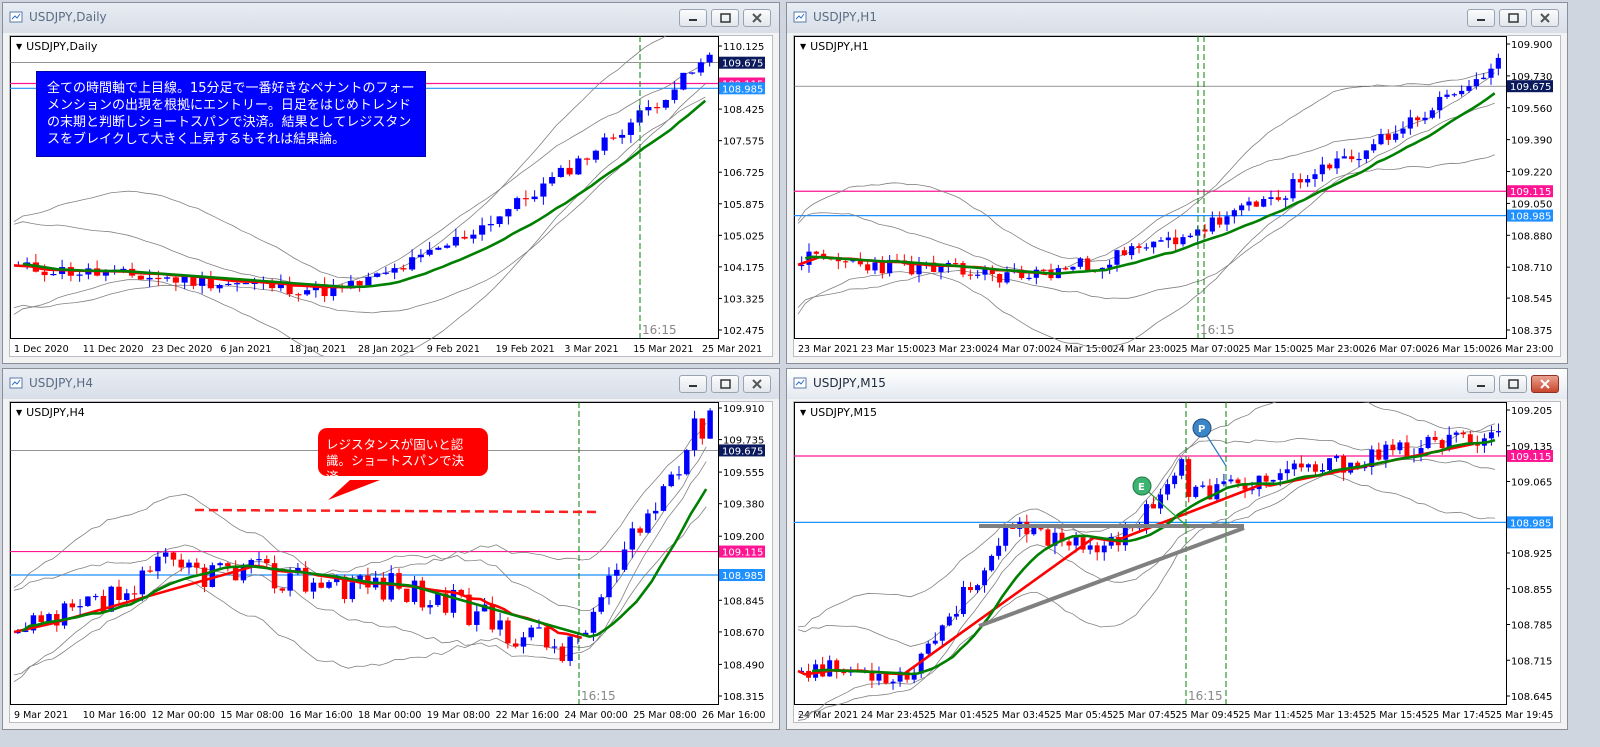  What do you see at coordinates (1531, 483) in the screenshot?
I see `y-tick-label: 109.065` at bounding box center [1531, 483].